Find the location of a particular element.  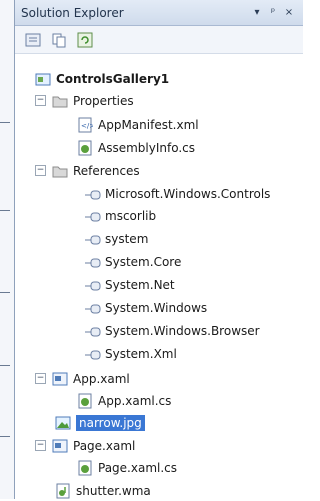

references-label: References is located at coordinates (106, 170).